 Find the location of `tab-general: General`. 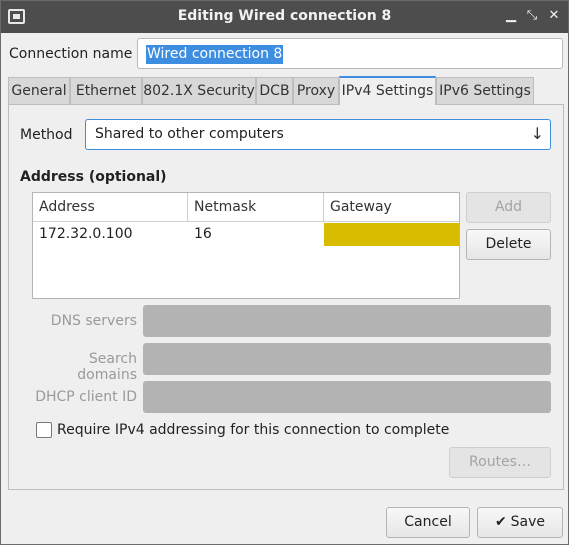

tab-general: General is located at coordinates (39, 90).